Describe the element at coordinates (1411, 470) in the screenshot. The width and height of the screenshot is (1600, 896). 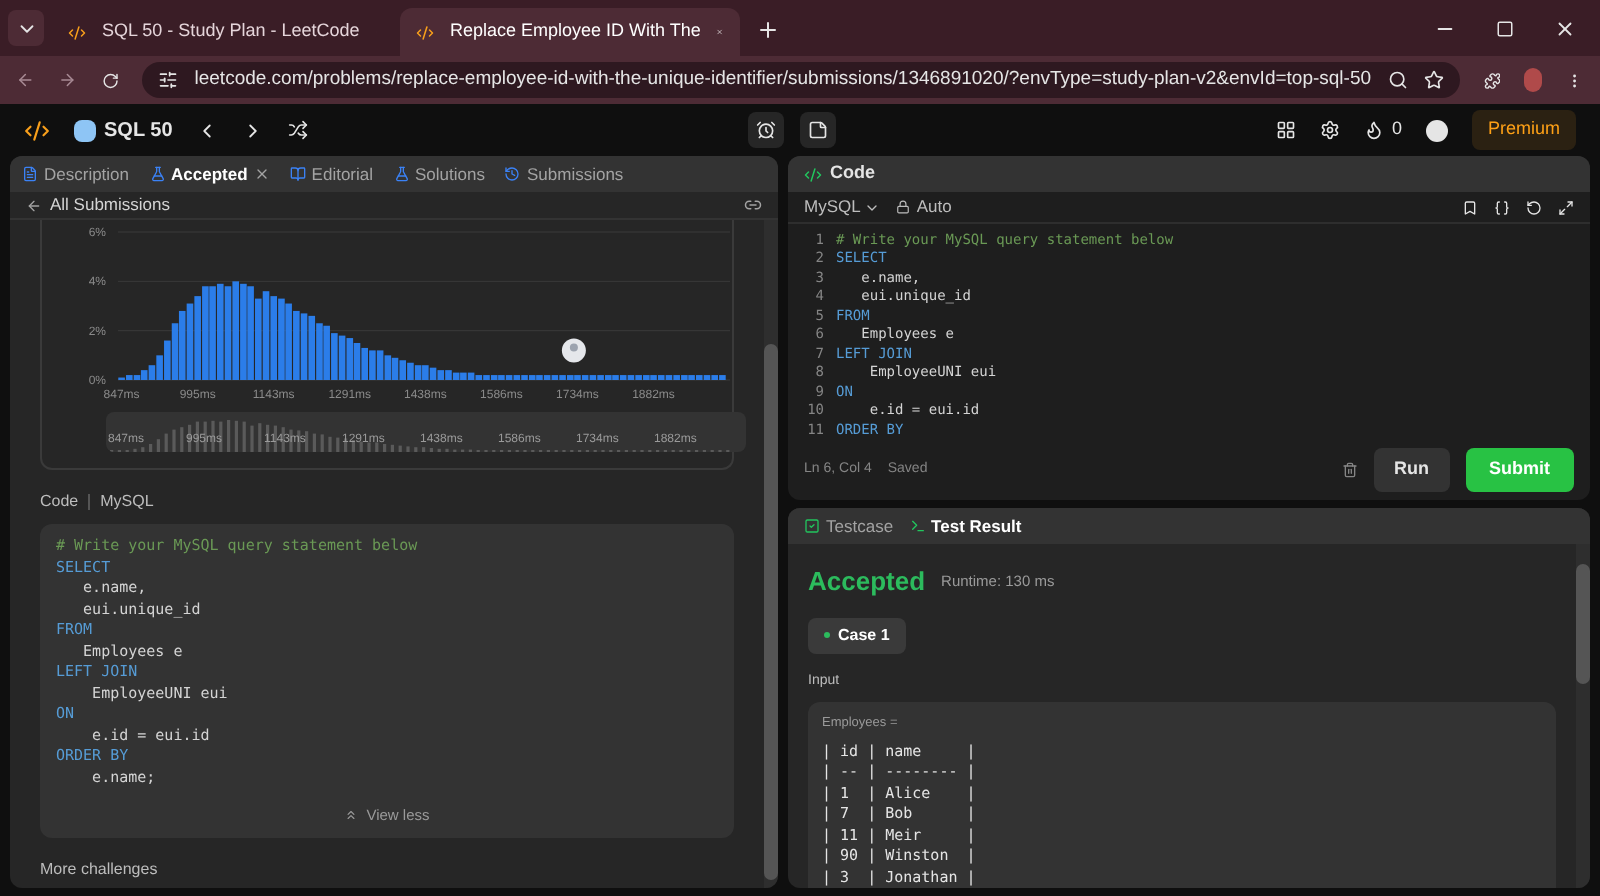
I see `run-button: Run` at that location.